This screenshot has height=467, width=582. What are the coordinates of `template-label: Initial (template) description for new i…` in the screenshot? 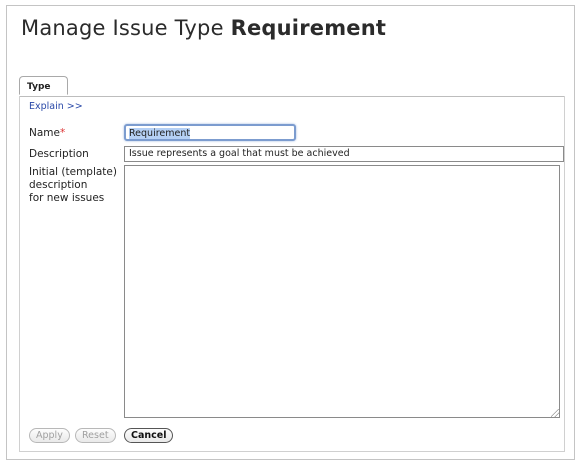 It's located at (73, 185).